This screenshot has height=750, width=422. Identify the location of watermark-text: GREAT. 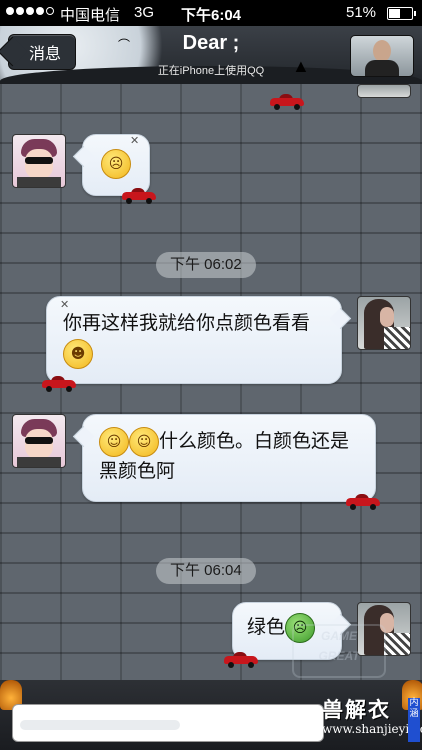
(339, 656).